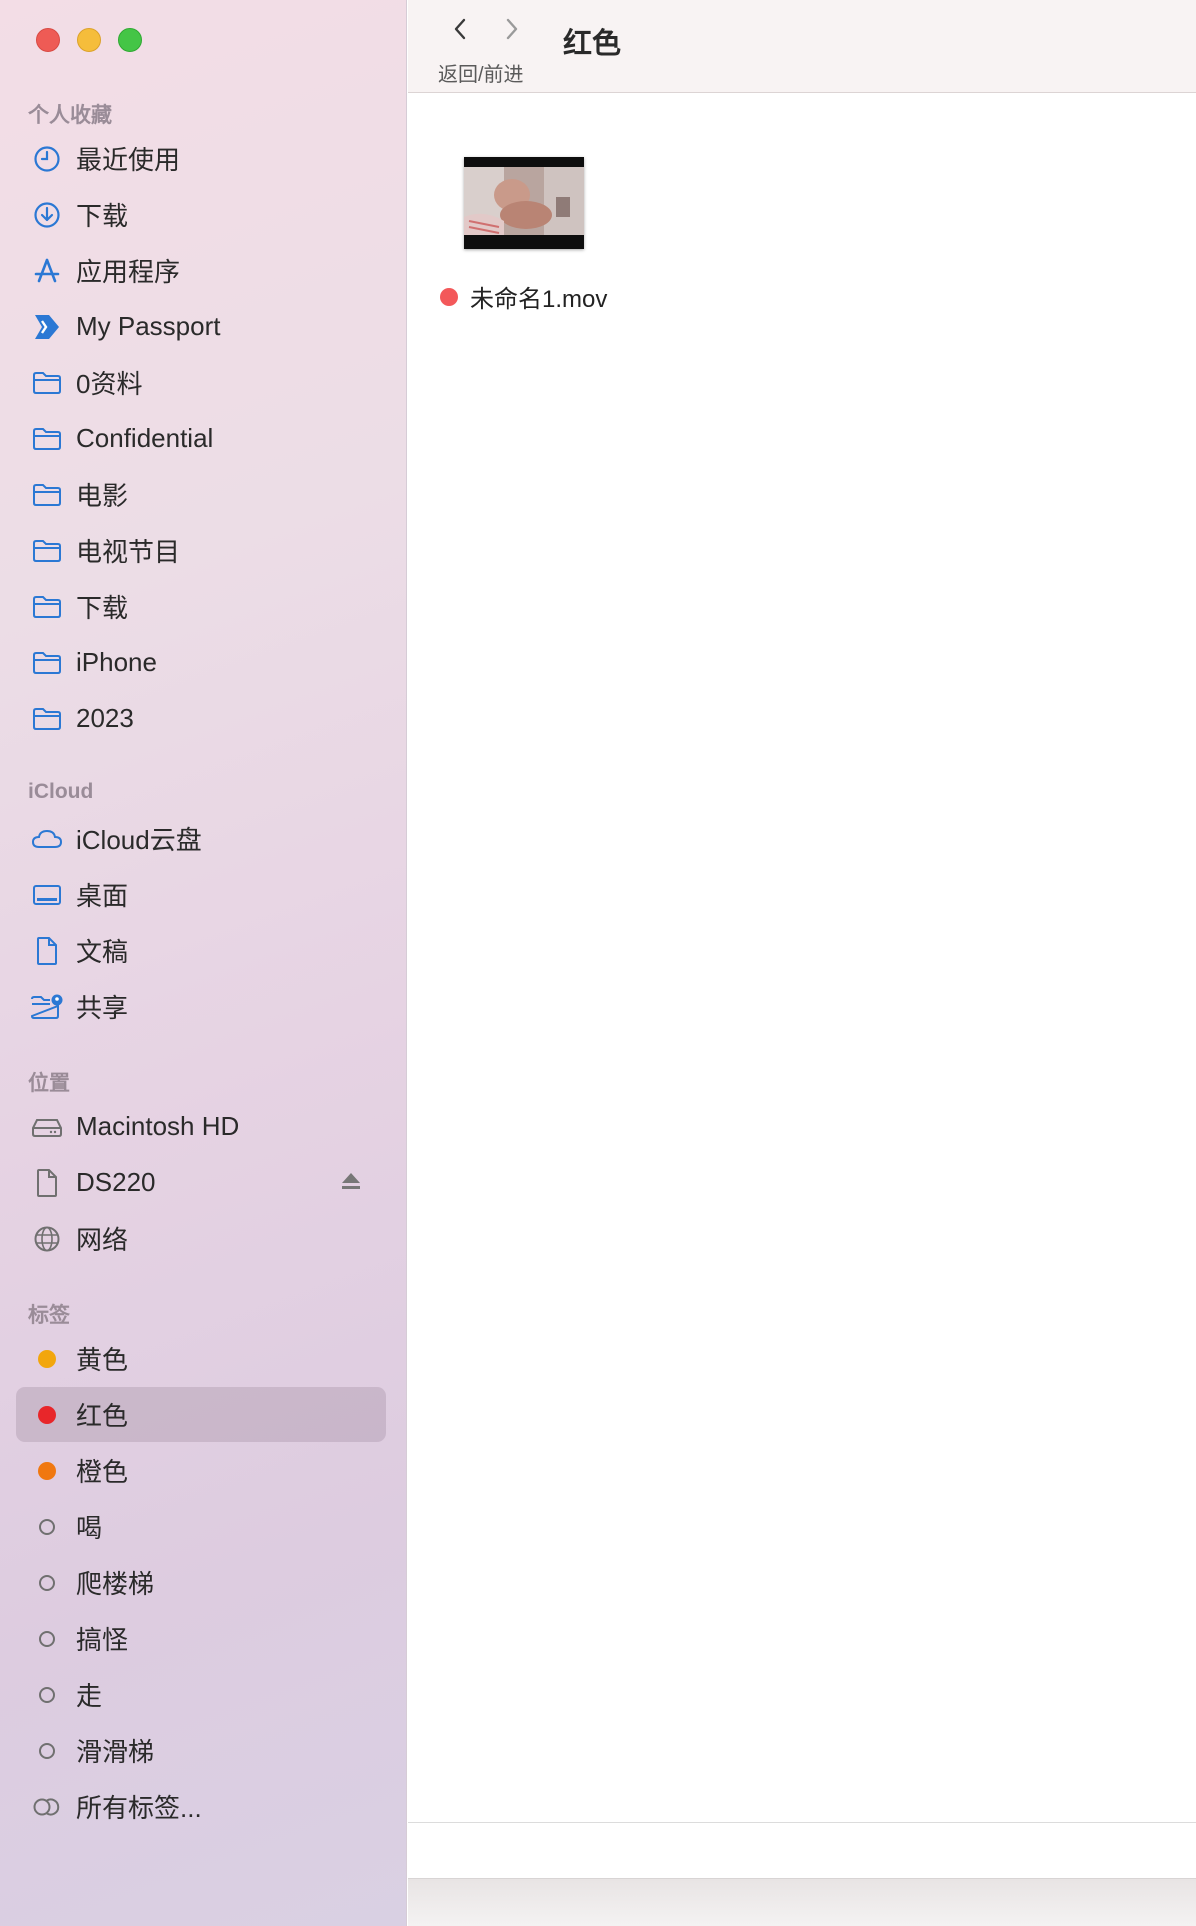 The width and height of the screenshot is (1196, 1926). I want to click on sidebar-item-label: 0资料, so click(109, 384).